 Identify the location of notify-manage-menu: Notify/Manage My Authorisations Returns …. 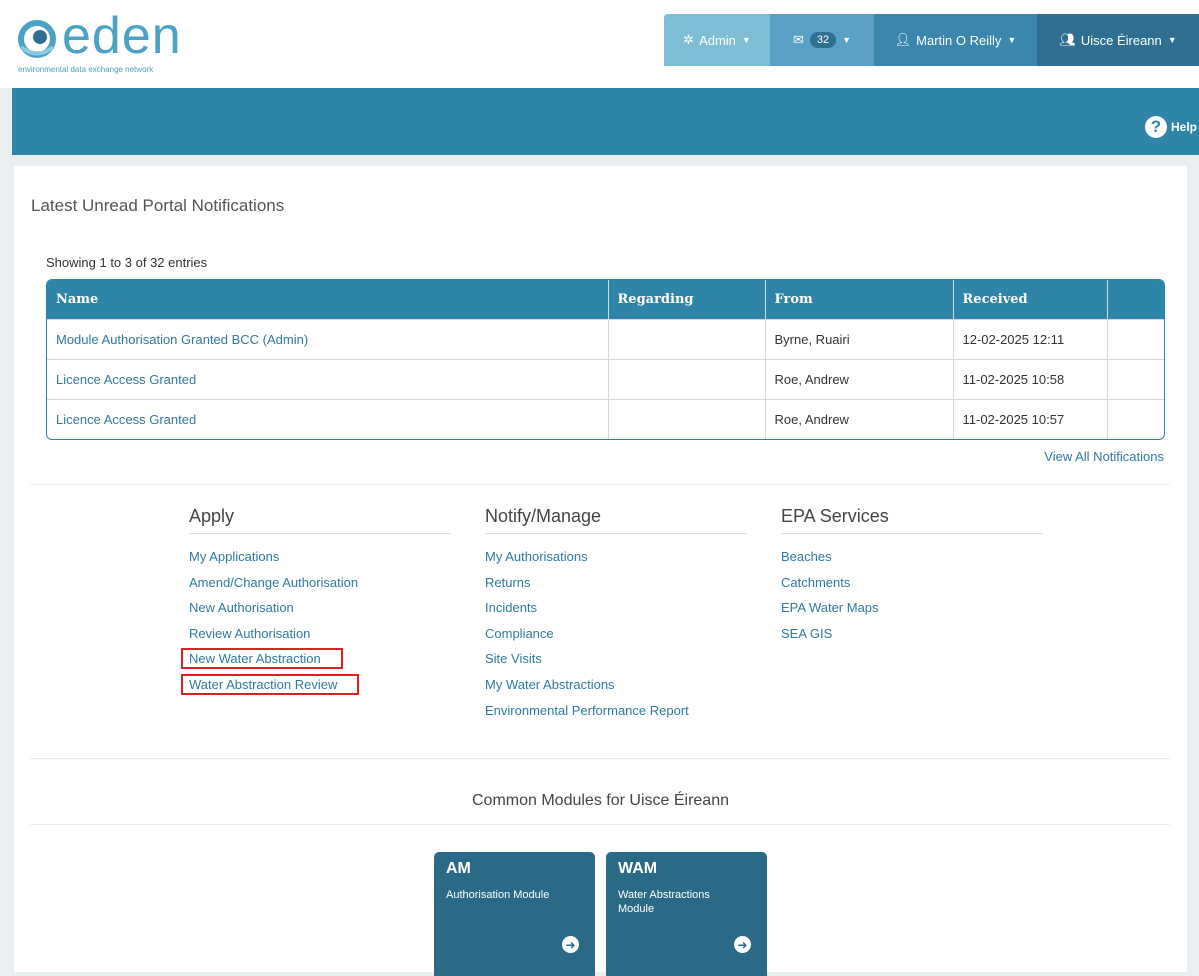
(616, 614).